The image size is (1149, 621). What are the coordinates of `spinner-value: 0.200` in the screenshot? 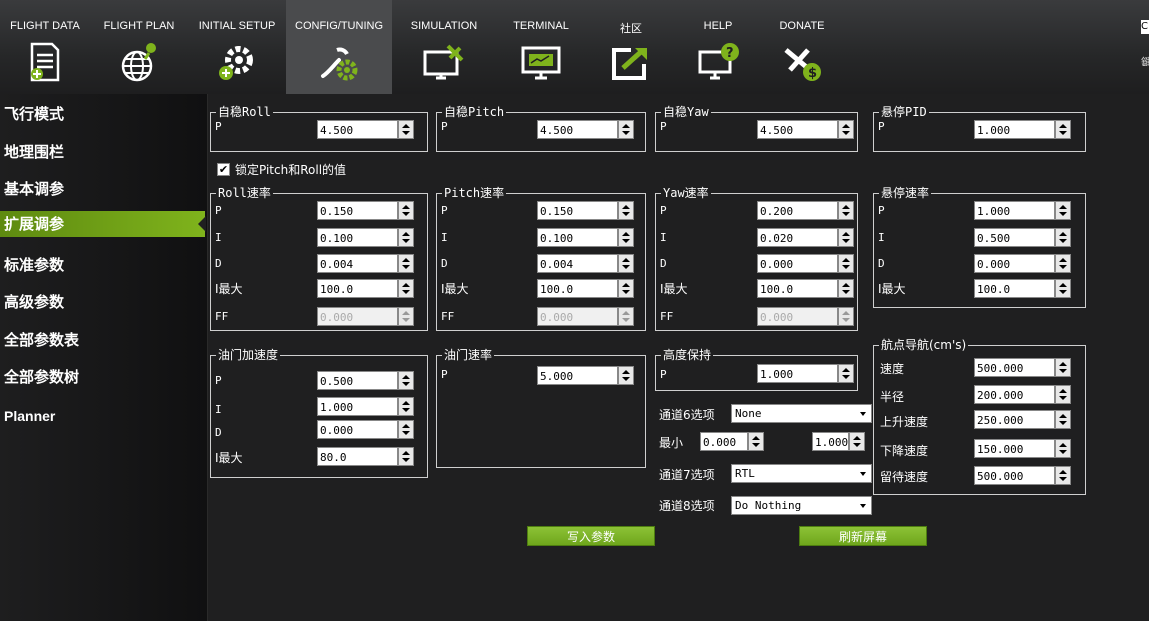 It's located at (797, 210).